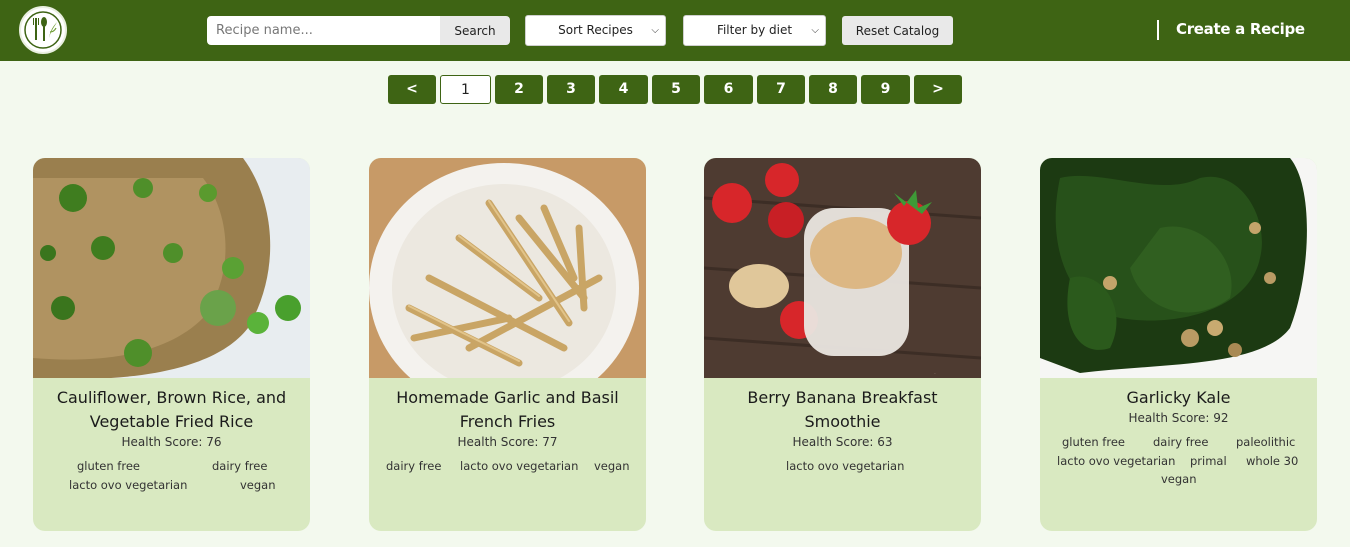 The width and height of the screenshot is (1350, 547). I want to click on sort-select-label: Sort Recipes, so click(595, 30).